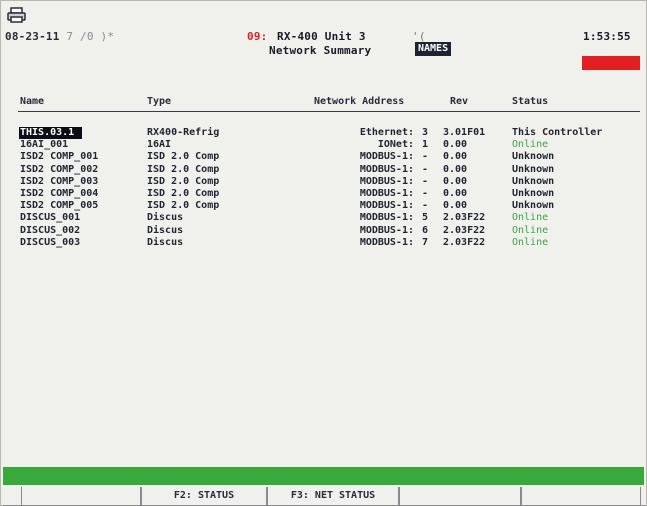 The image size is (647, 506). What do you see at coordinates (329, 111) in the screenshot?
I see `header-divider` at bounding box center [329, 111].